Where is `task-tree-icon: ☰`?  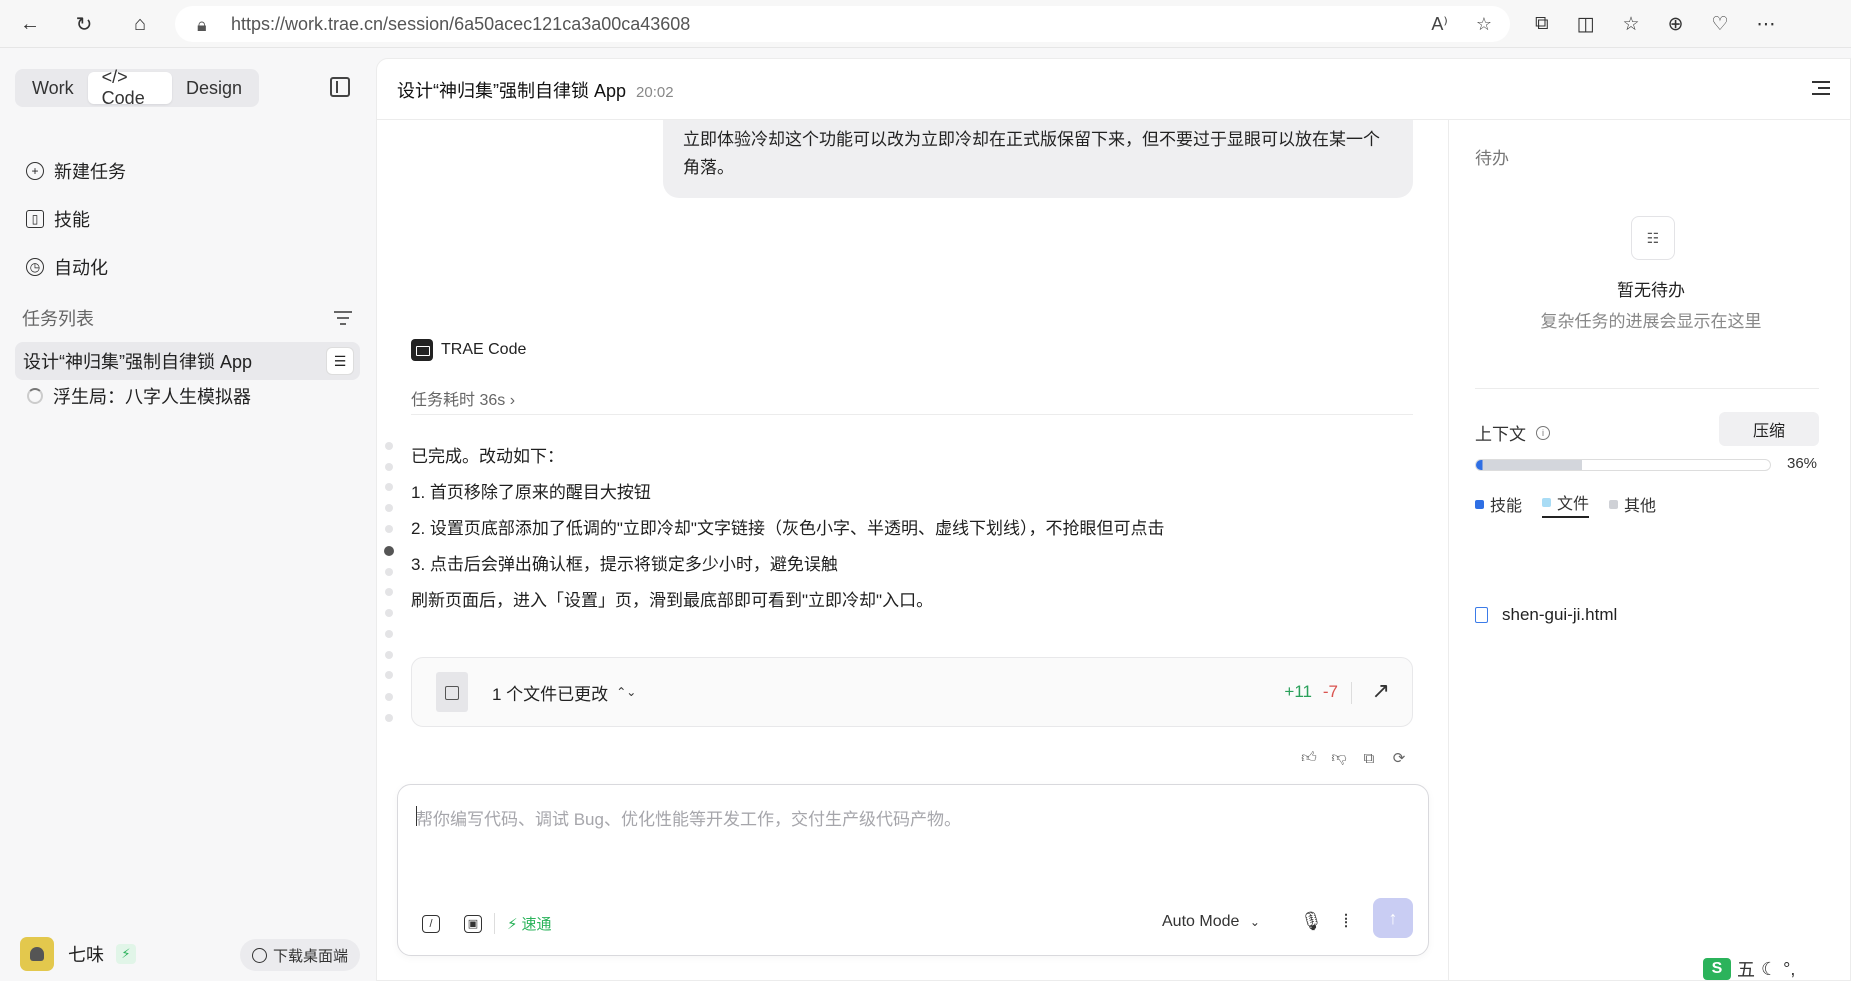
task-tree-icon: ☰ is located at coordinates (340, 361).